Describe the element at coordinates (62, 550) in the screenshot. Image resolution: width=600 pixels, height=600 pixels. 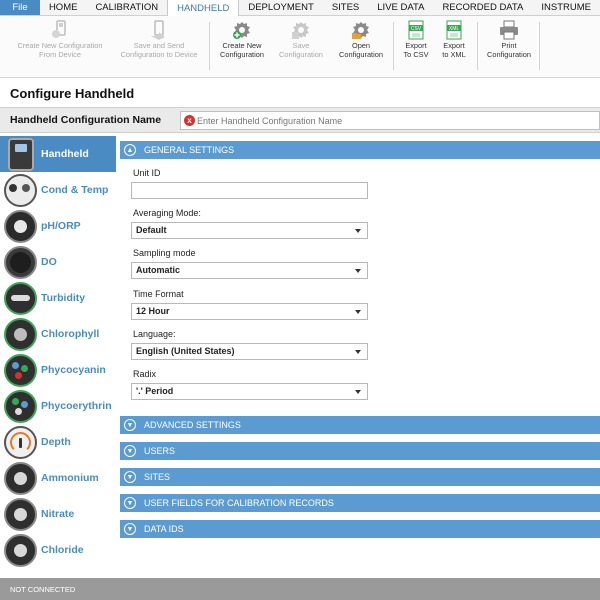
I see `sidebar-item-label: Chloride` at that location.